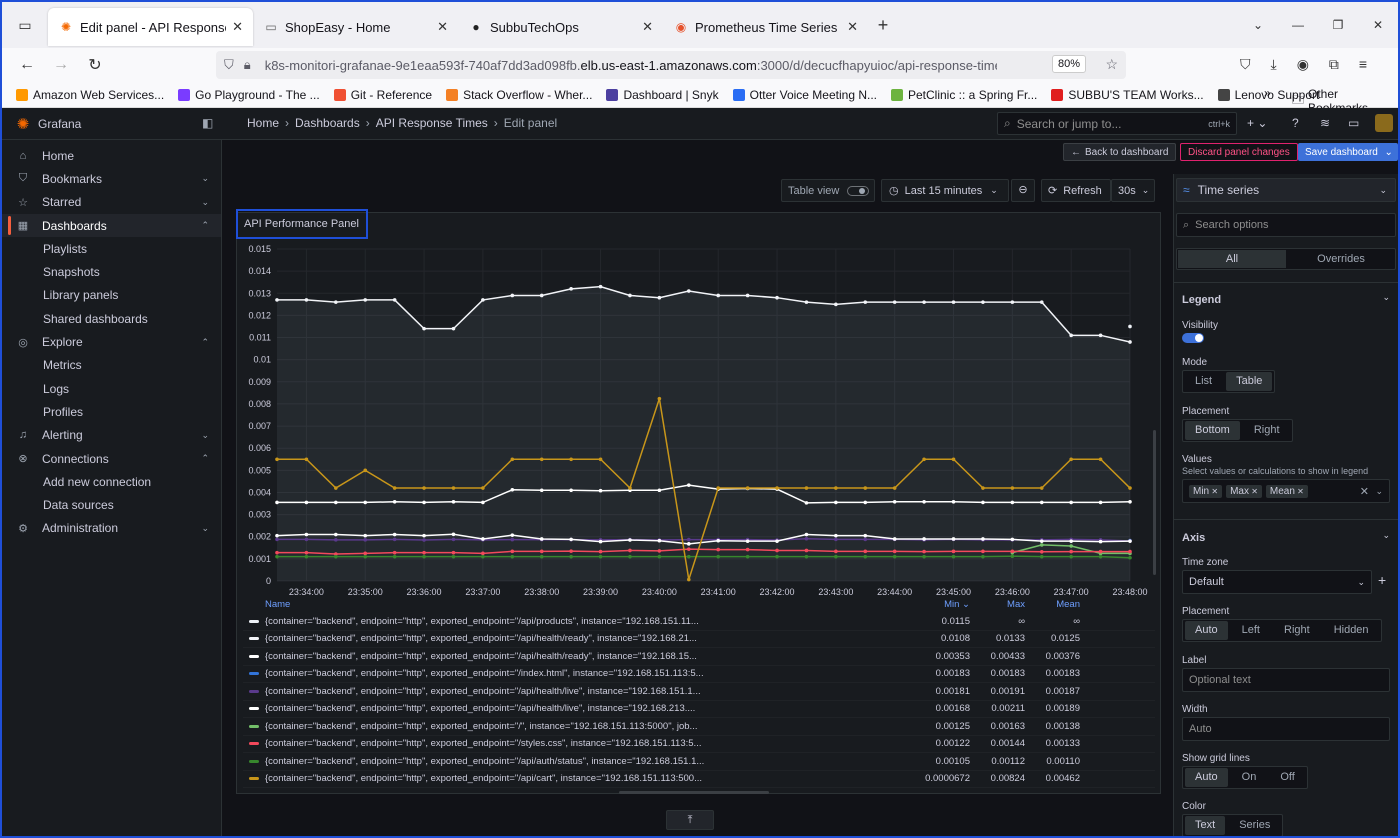 This screenshot has height=838, width=1400. Describe the element at coordinates (111, 295) in the screenshot. I see `nav-item-library-panels: Library panels` at that location.